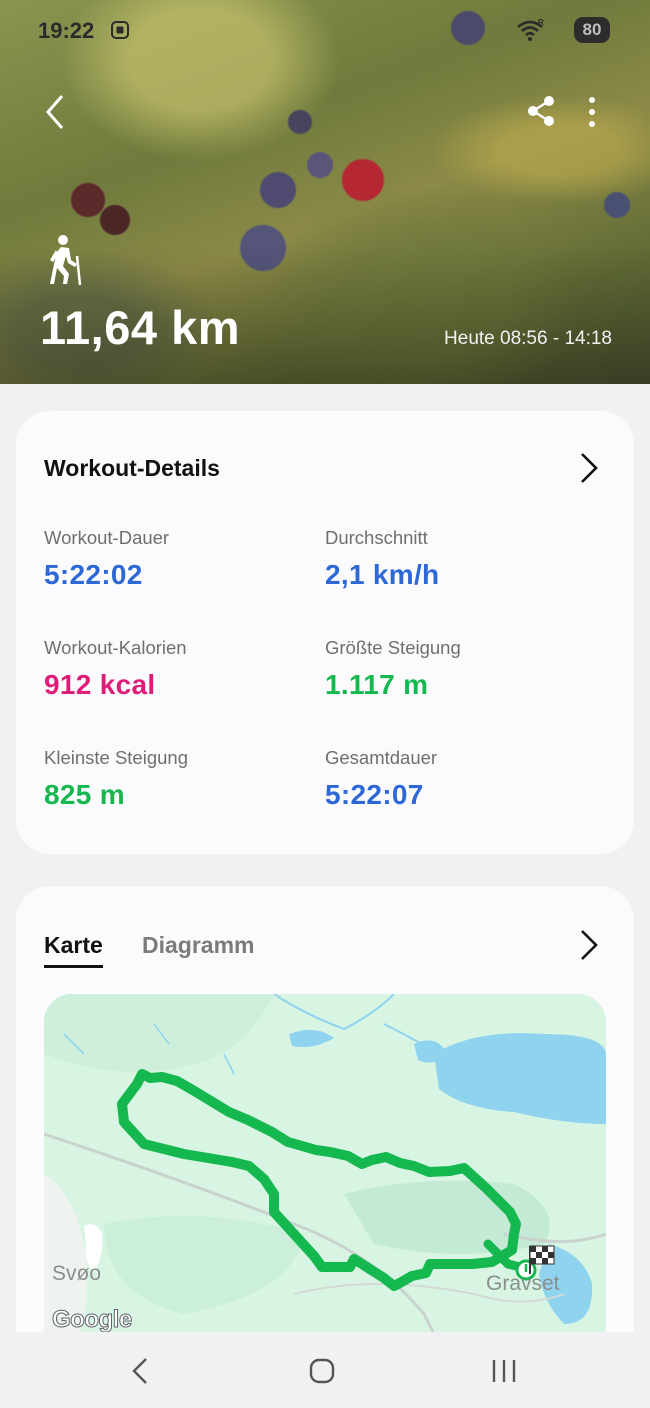  What do you see at coordinates (77, 1273) in the screenshot?
I see `map-place-label: Svøo` at bounding box center [77, 1273].